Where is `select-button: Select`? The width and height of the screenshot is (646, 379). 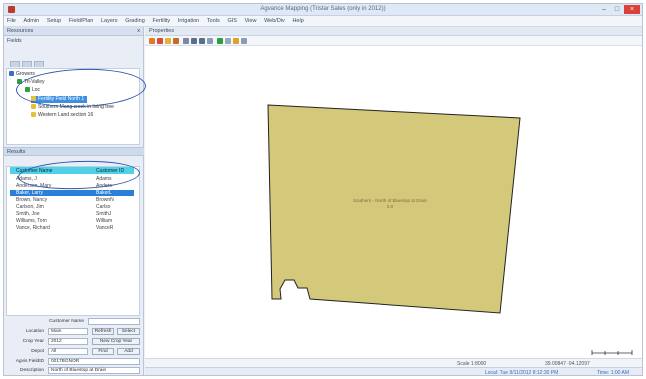
select-button: Select is located at coordinates (128, 331).